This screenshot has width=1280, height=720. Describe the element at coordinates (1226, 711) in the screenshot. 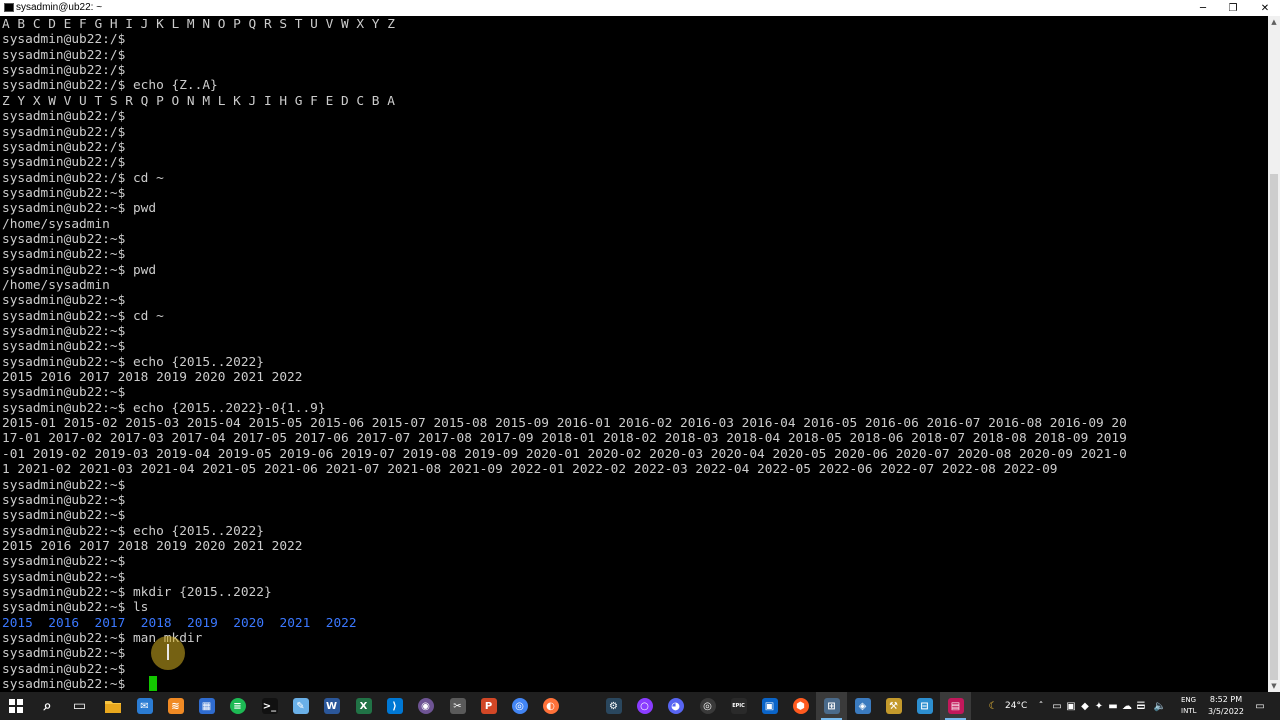

I see `clock-date: 3/5/2022` at that location.